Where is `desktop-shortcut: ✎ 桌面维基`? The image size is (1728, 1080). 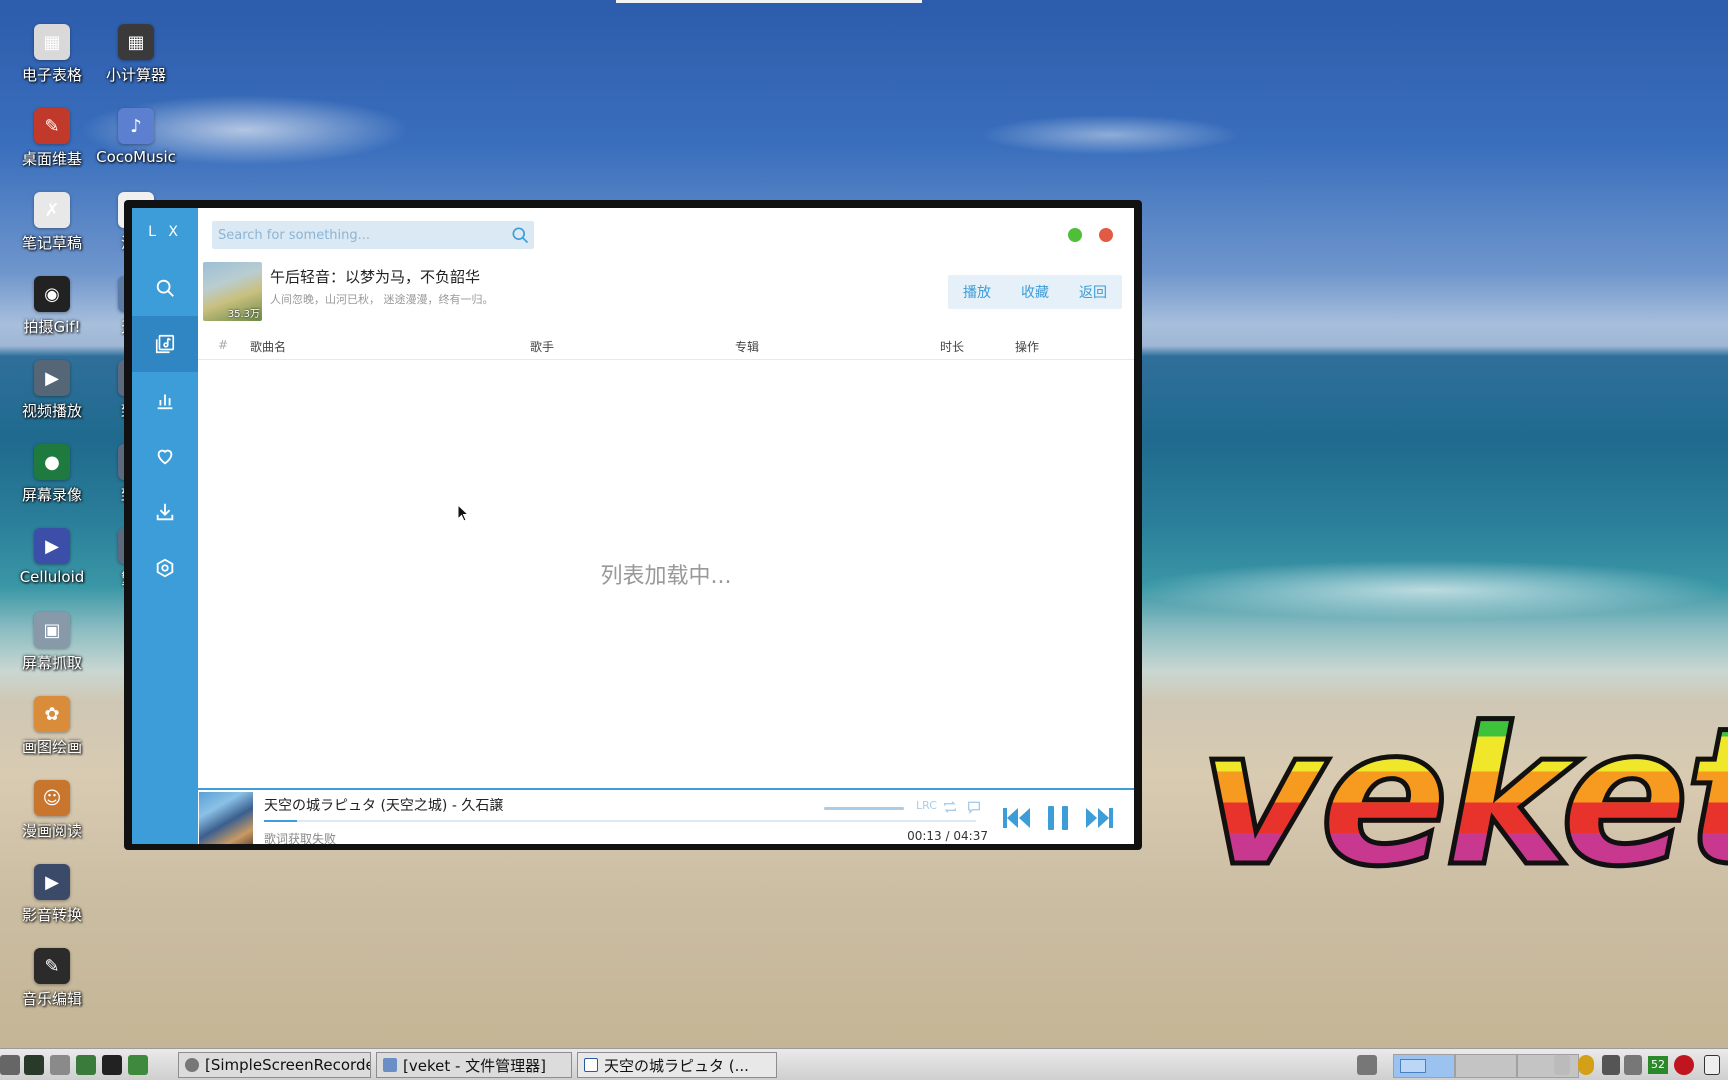
desktop-shortcut: ✎ 桌面维基 is located at coordinates (52, 142).